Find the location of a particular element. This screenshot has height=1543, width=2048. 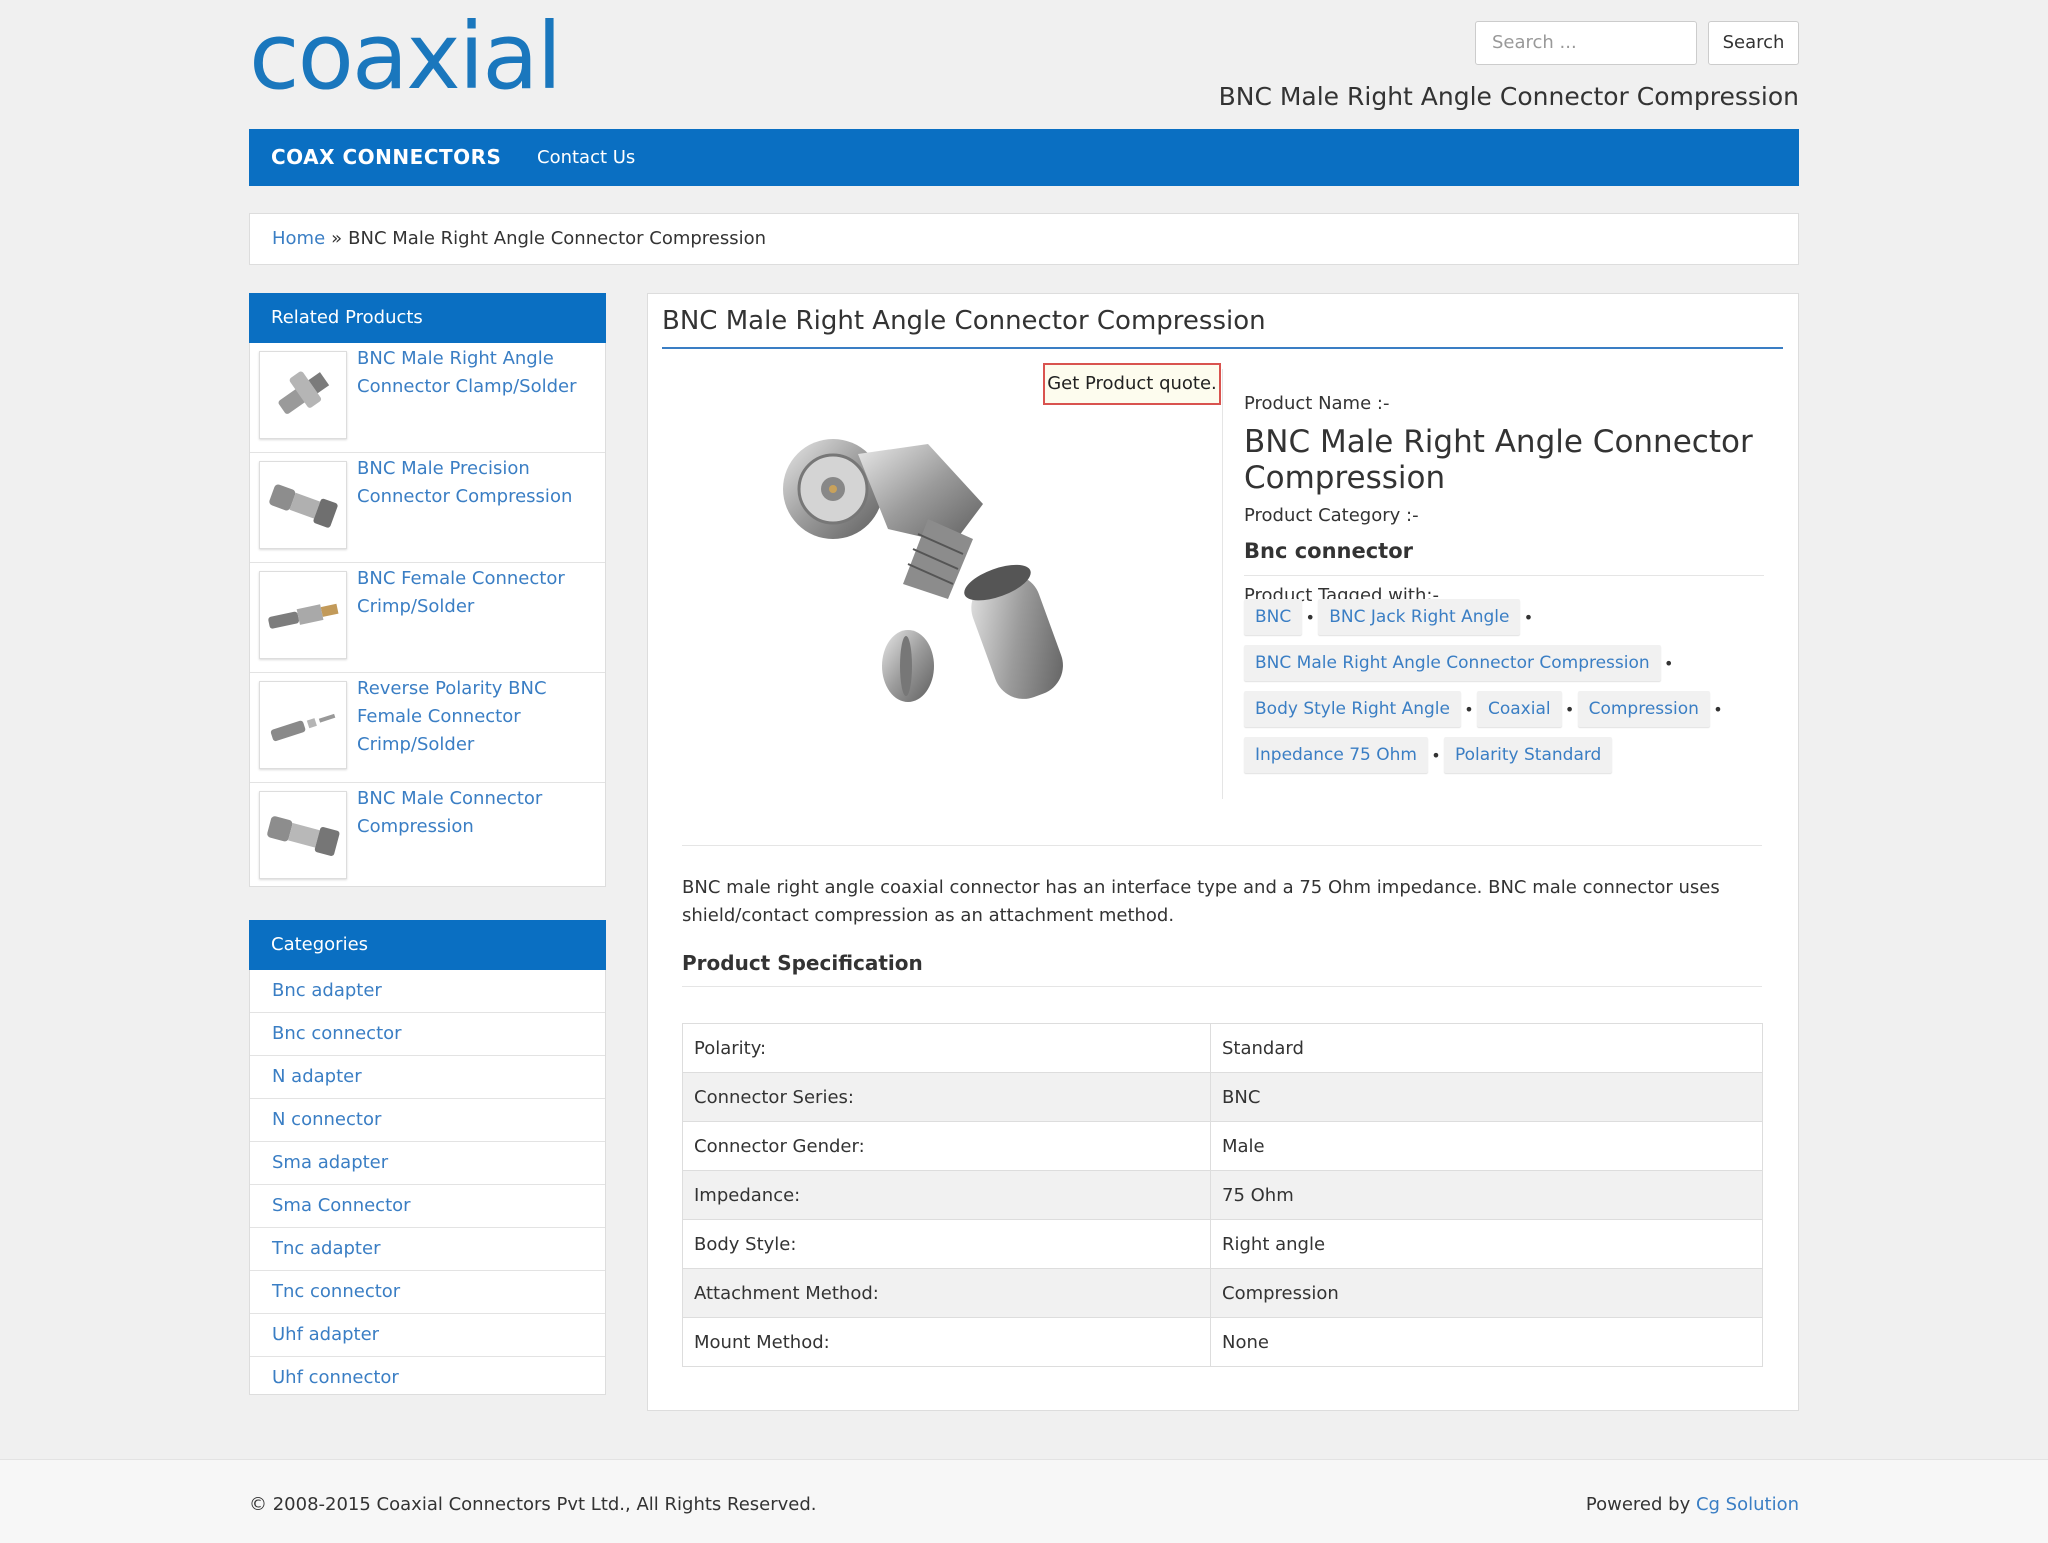

table-row: Mount Method: None is located at coordinates (1222, 1342).